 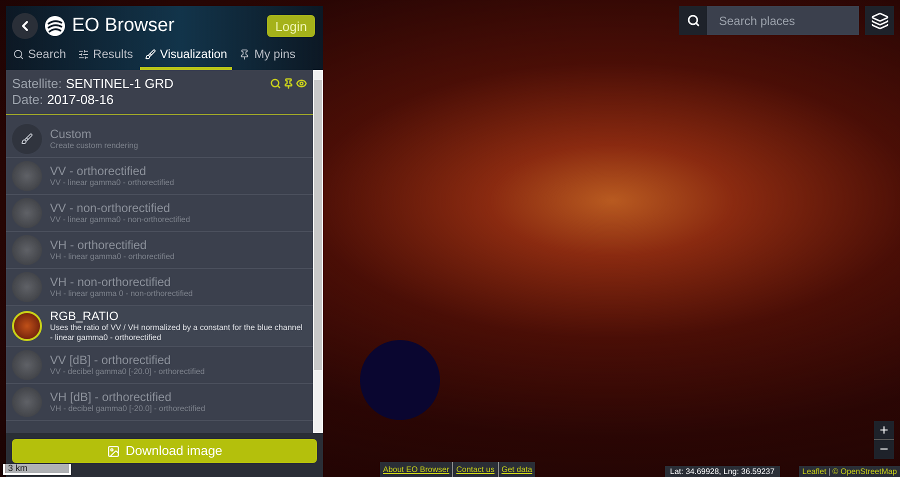 I want to click on openstreetmap-link: © OpenStreetMap, so click(x=864, y=471).